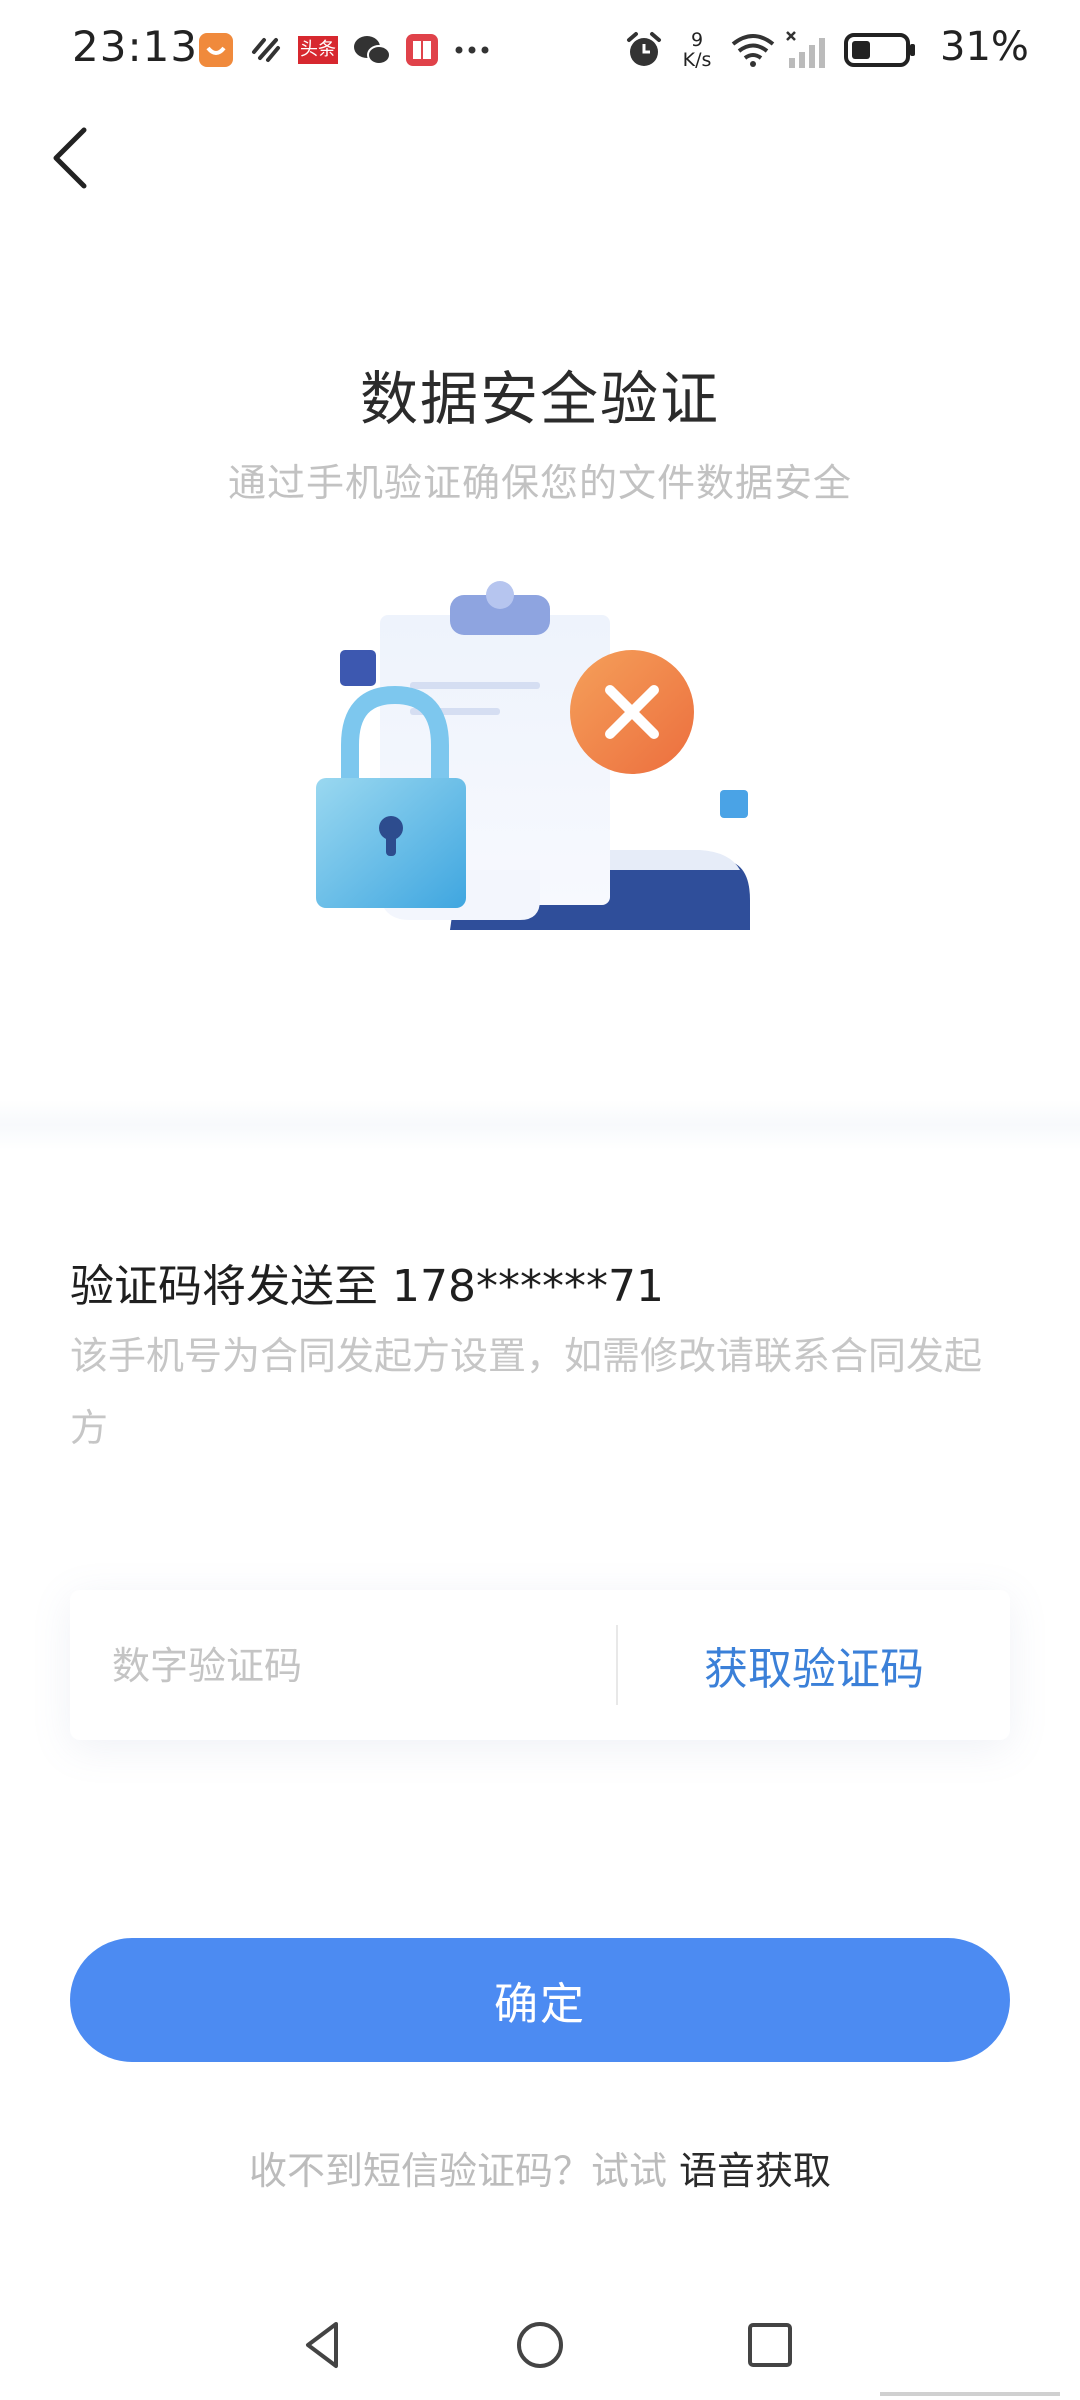 This screenshot has width=1080, height=2400. What do you see at coordinates (644, 50) in the screenshot?
I see `alarm-icon` at bounding box center [644, 50].